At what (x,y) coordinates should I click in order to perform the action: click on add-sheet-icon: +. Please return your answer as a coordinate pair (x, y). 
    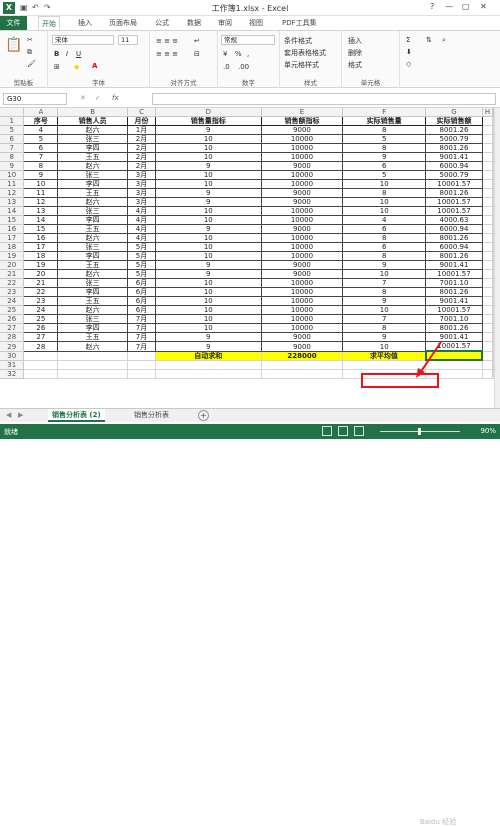
    Looking at the image, I should click on (203, 415).